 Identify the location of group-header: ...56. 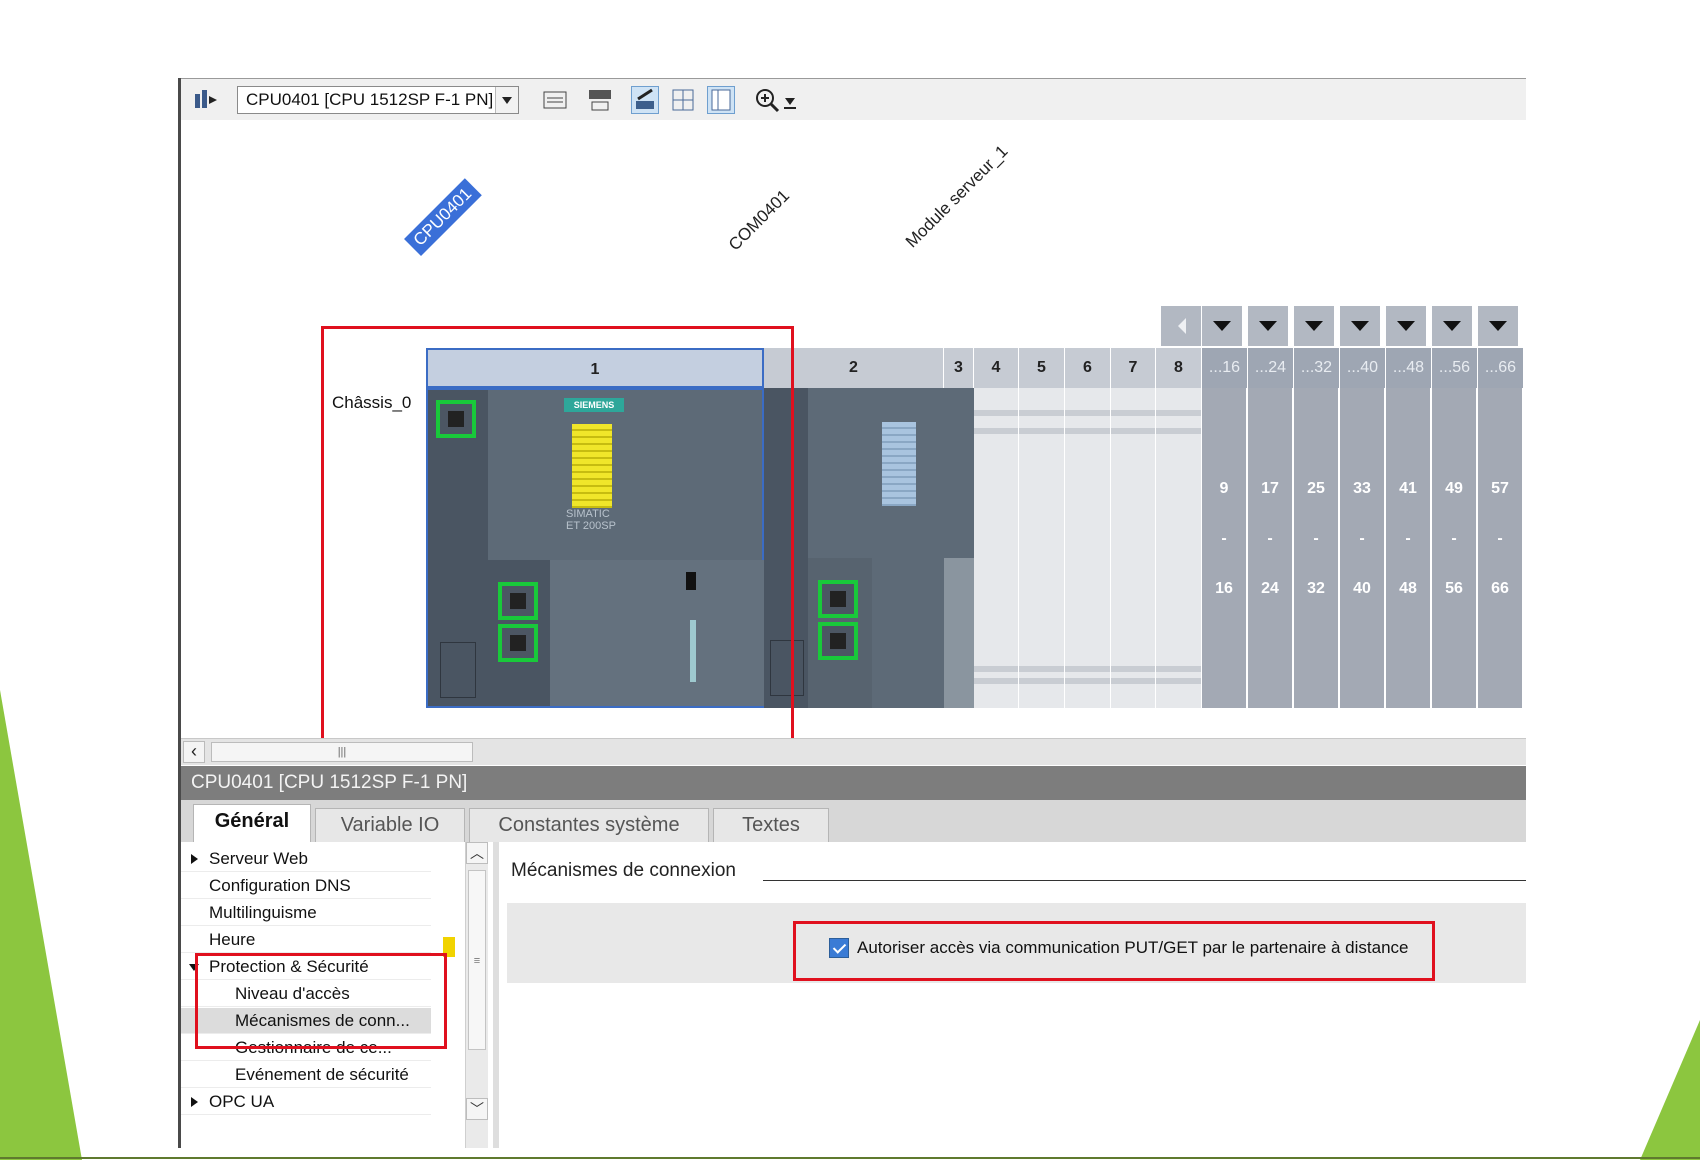
(1455, 368).